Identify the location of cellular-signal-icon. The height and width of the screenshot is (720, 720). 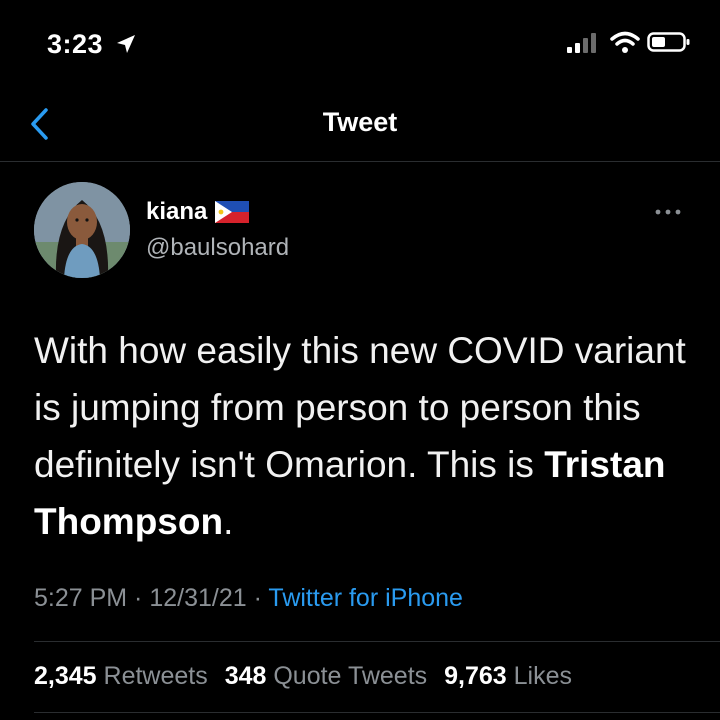
(581, 43).